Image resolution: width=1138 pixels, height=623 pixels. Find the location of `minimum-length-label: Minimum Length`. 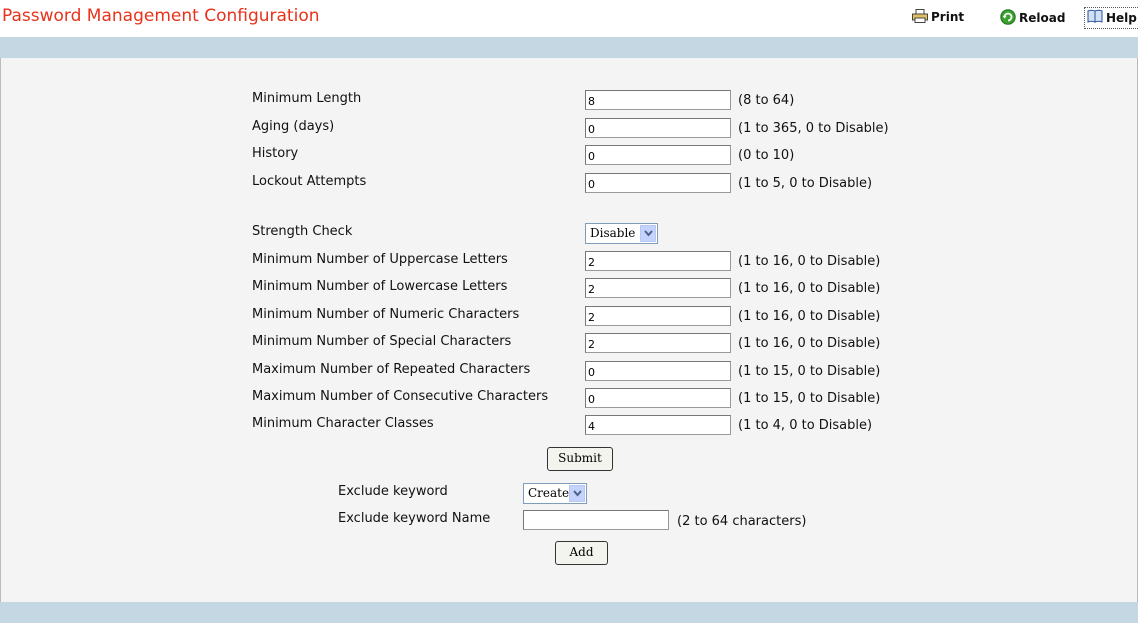

minimum-length-label: Minimum Length is located at coordinates (307, 98).